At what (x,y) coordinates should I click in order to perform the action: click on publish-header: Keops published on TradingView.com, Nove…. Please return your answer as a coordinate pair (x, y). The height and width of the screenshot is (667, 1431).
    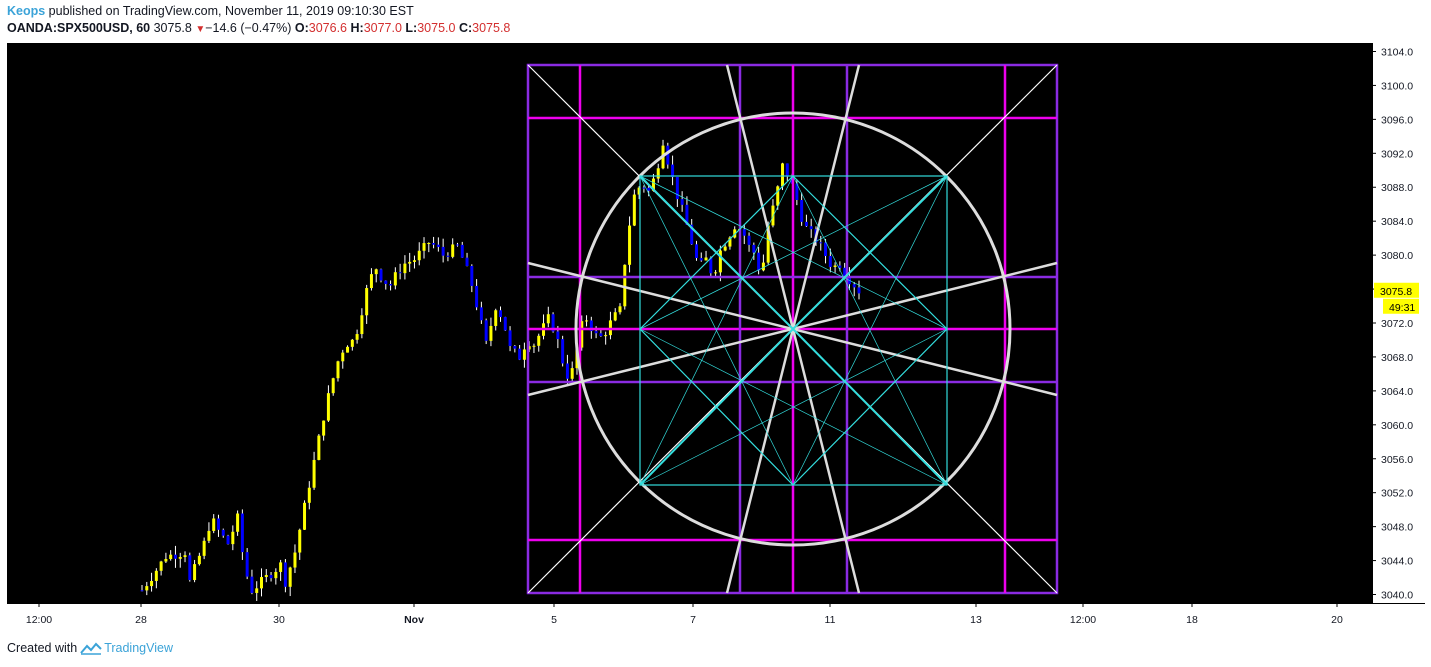
    Looking at the image, I should click on (210, 11).